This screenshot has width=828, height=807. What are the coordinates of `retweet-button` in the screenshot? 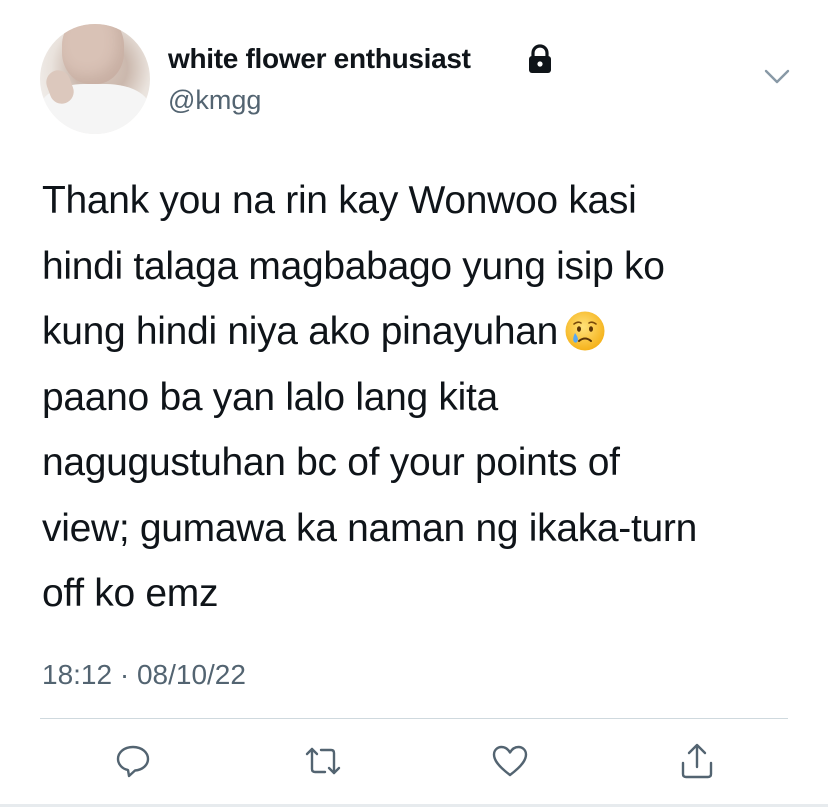 It's located at (323, 761).